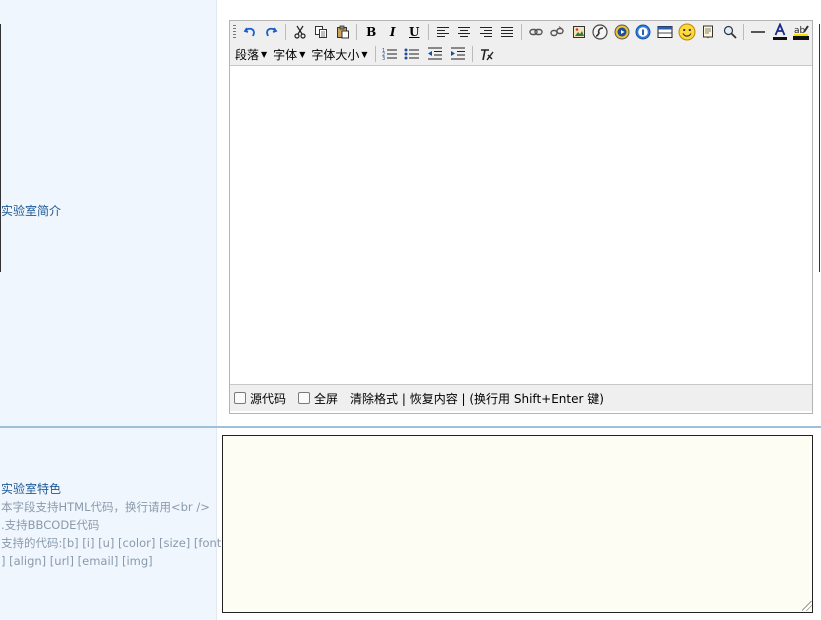  Describe the element at coordinates (557, 32) in the screenshot. I see `unlink-icon` at that location.